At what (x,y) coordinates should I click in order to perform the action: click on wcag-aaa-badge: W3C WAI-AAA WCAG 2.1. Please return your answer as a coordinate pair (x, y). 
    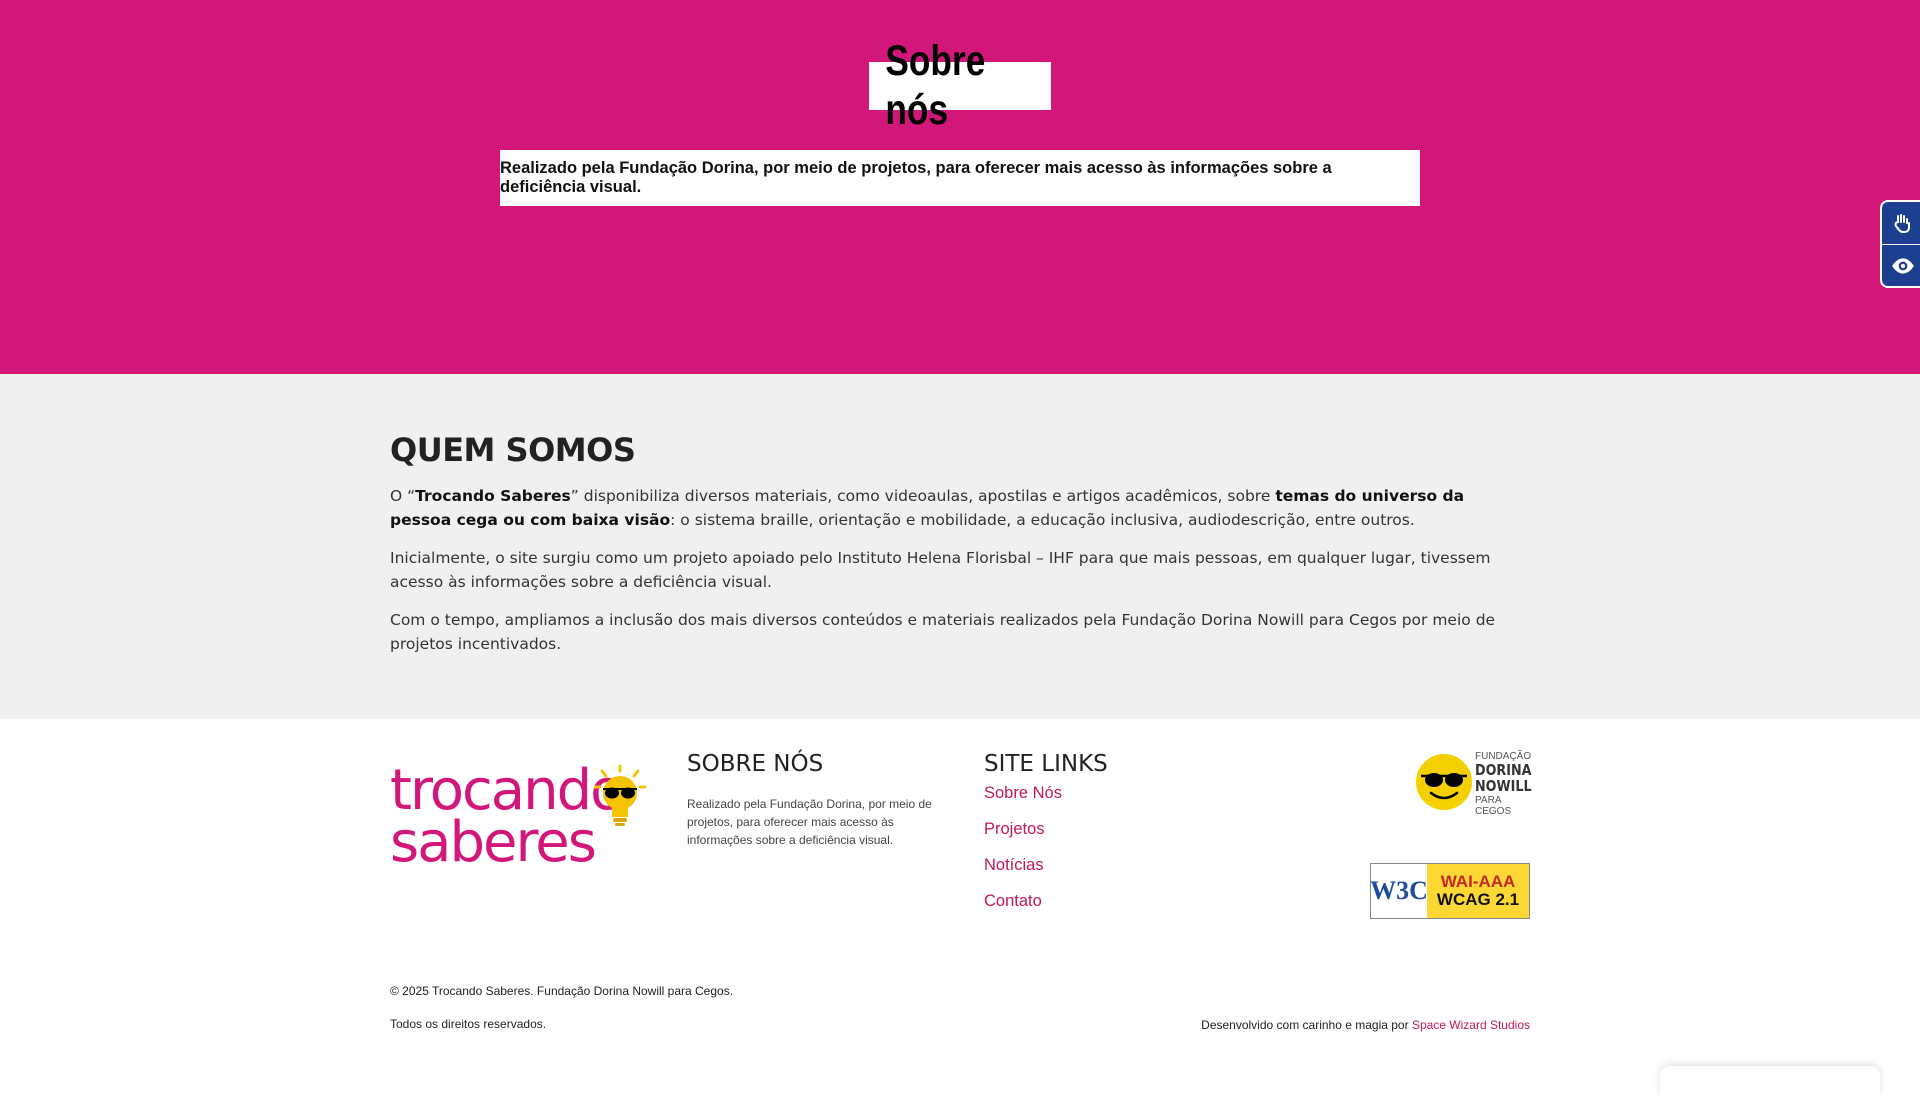
    Looking at the image, I should click on (1450, 891).